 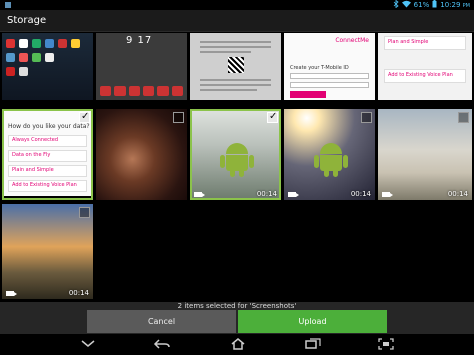 I want to click on thumb-brand: ConnectMe, so click(x=352, y=40).